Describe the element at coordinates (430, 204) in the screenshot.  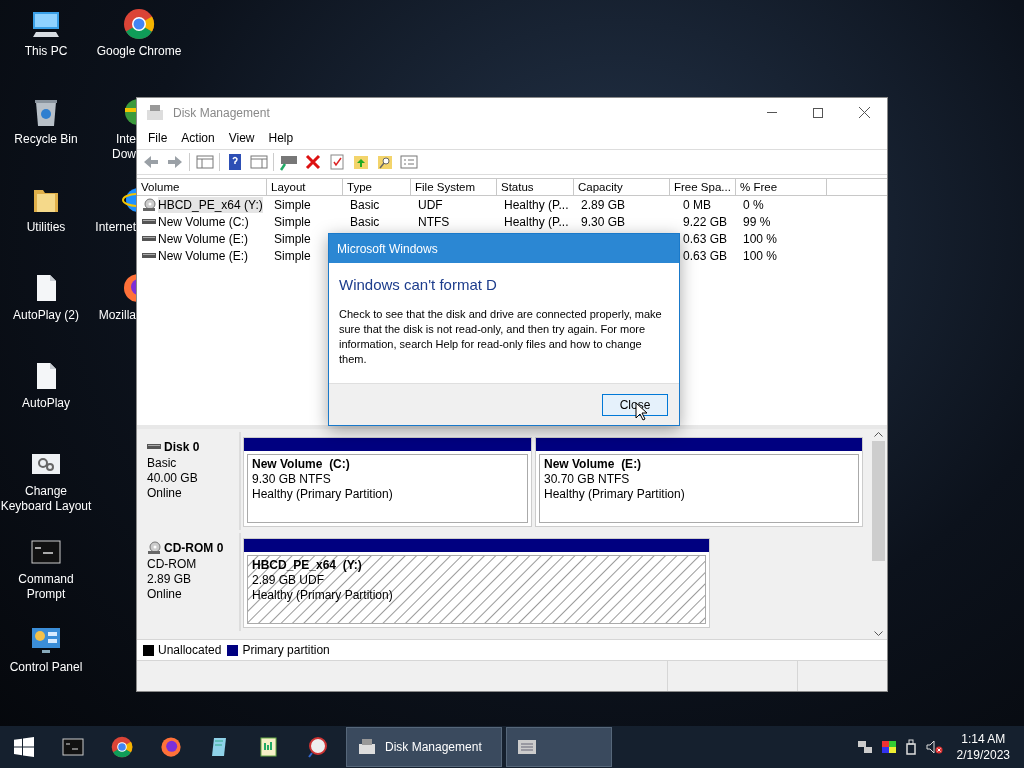
I see `table-cell: UDF` at that location.